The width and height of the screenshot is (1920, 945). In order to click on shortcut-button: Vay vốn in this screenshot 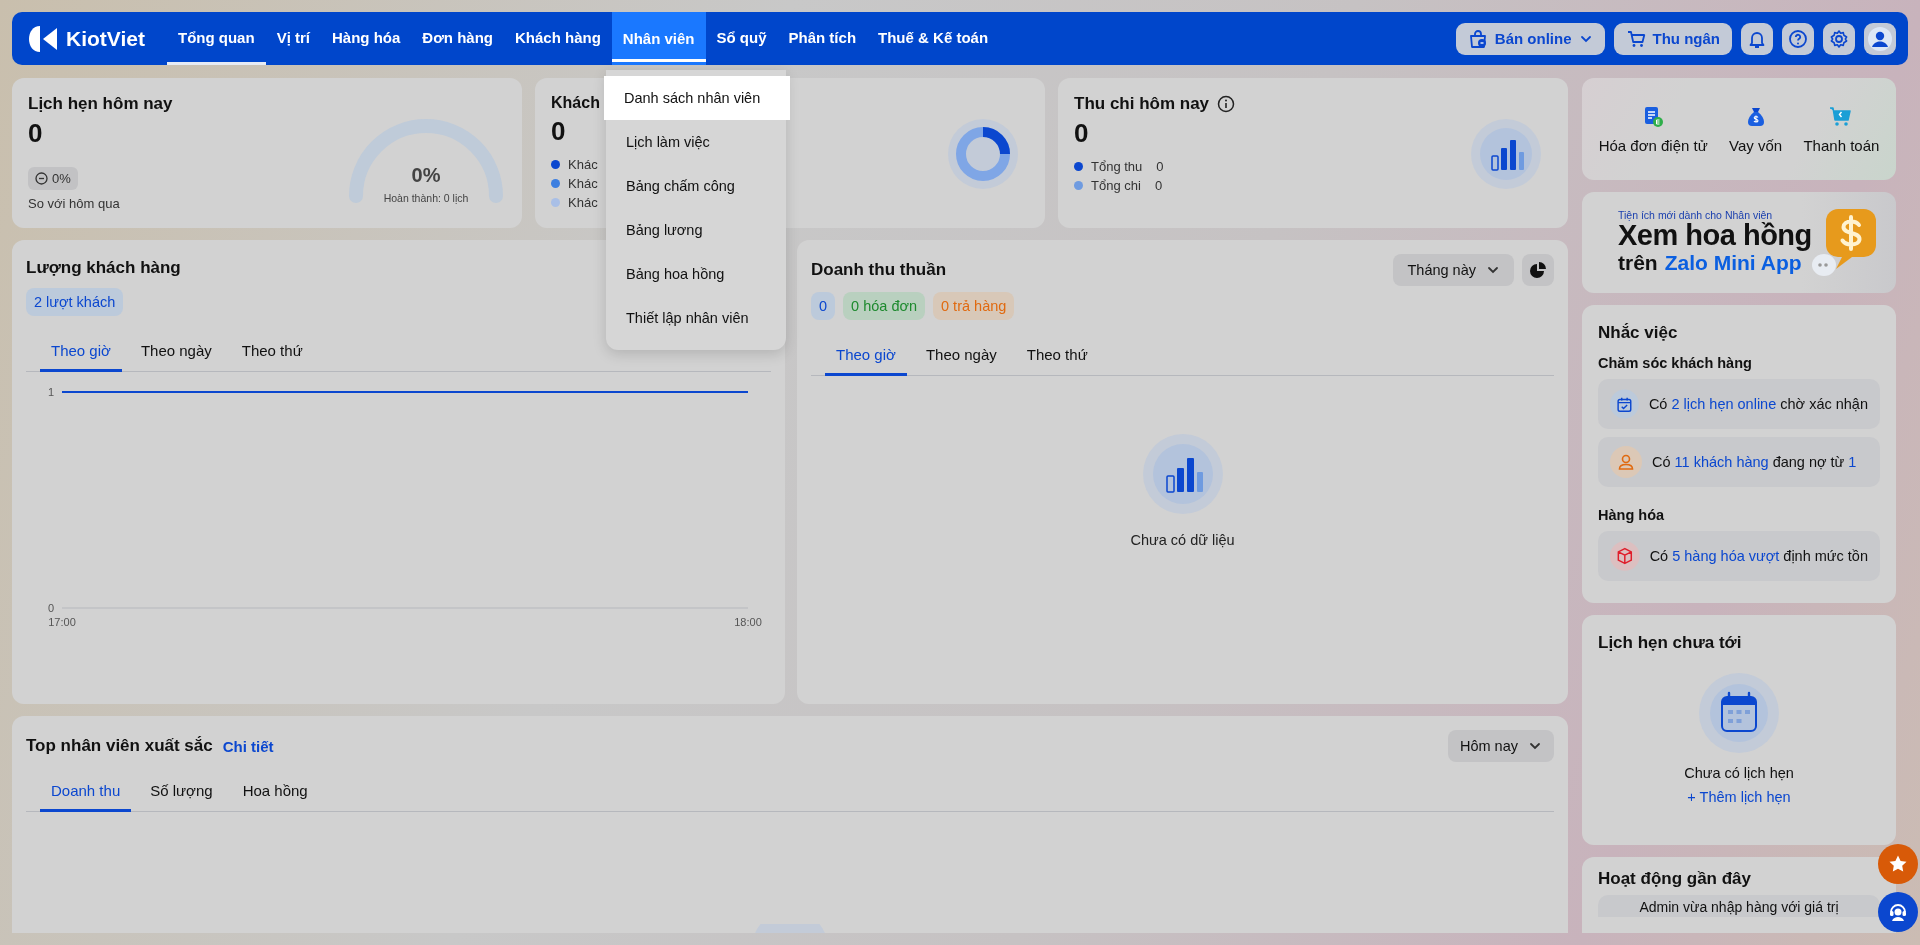, I will do `click(1756, 129)`.